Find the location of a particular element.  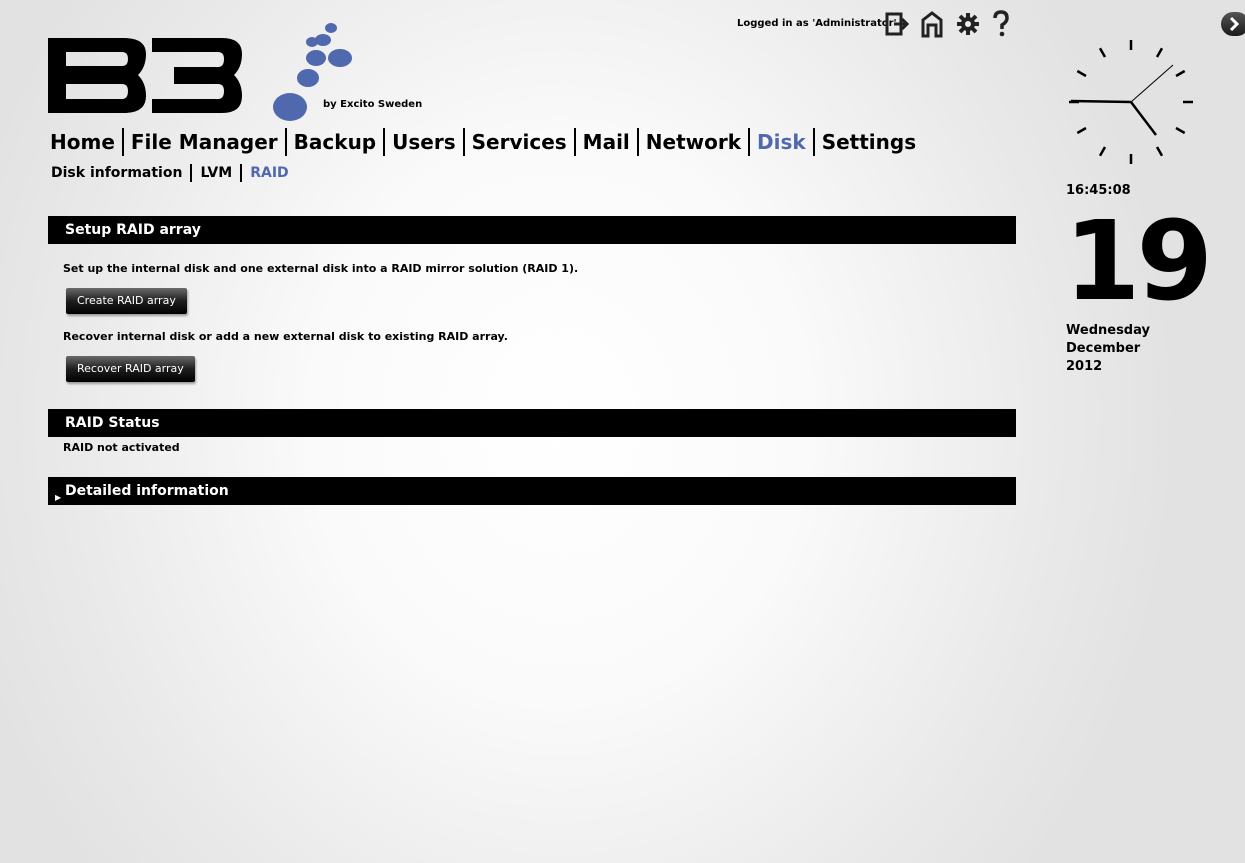

subnav-lvm: LVM is located at coordinates (216, 173).